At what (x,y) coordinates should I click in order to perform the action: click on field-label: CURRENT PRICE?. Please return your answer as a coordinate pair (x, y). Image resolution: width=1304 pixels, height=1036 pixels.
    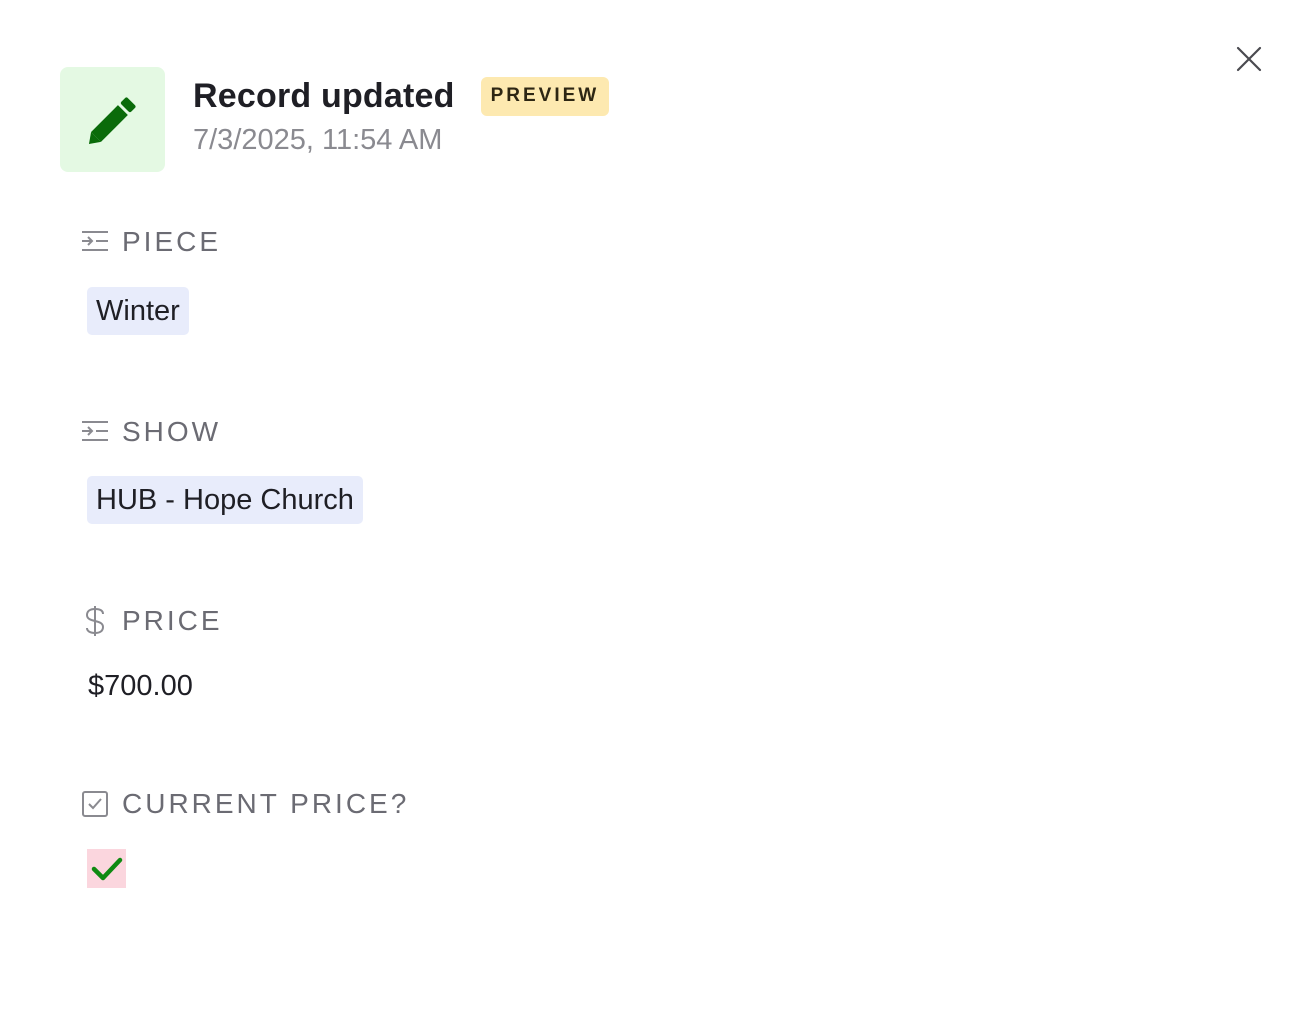
    Looking at the image, I should click on (266, 803).